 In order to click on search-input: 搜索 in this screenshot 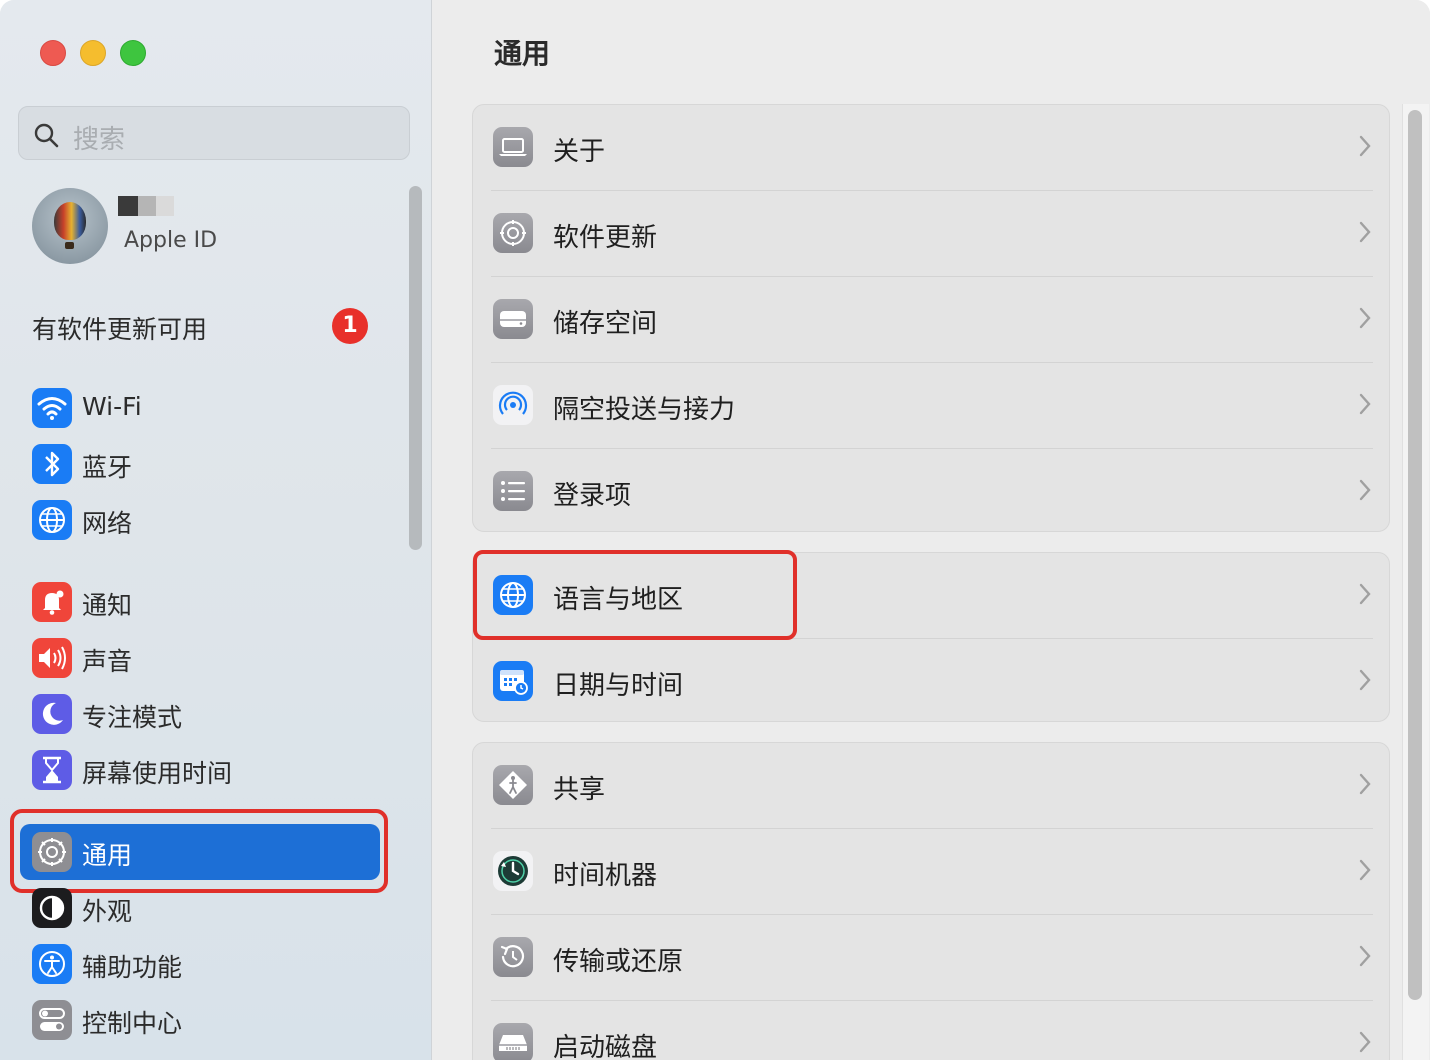, I will do `click(214, 133)`.